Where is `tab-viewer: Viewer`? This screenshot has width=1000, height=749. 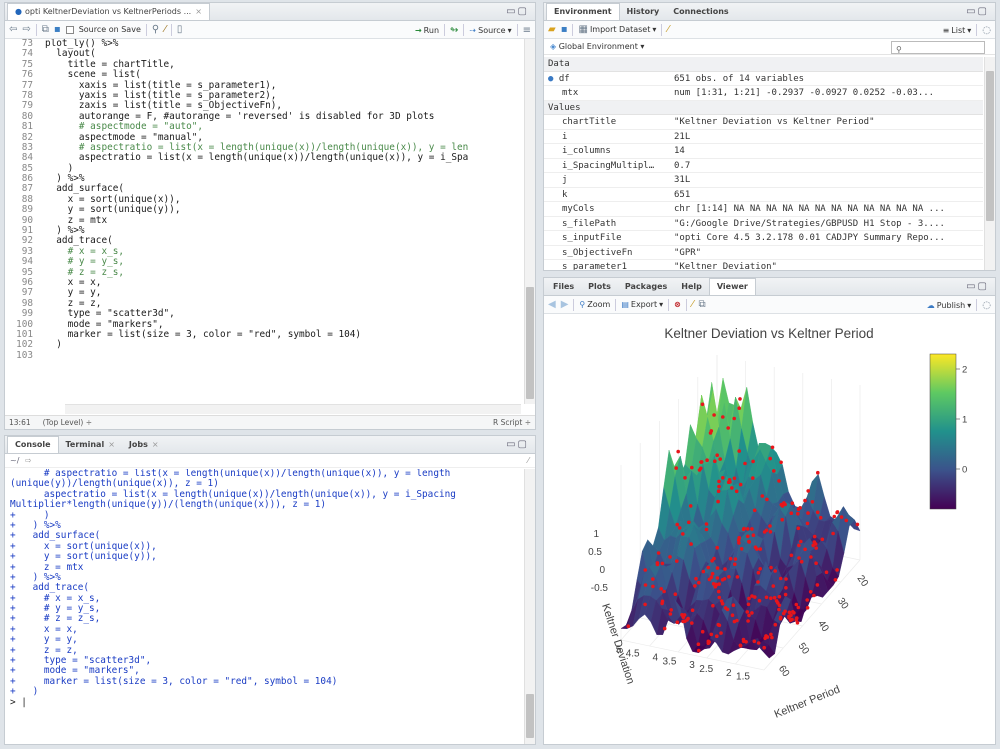 tab-viewer: Viewer is located at coordinates (732, 286).